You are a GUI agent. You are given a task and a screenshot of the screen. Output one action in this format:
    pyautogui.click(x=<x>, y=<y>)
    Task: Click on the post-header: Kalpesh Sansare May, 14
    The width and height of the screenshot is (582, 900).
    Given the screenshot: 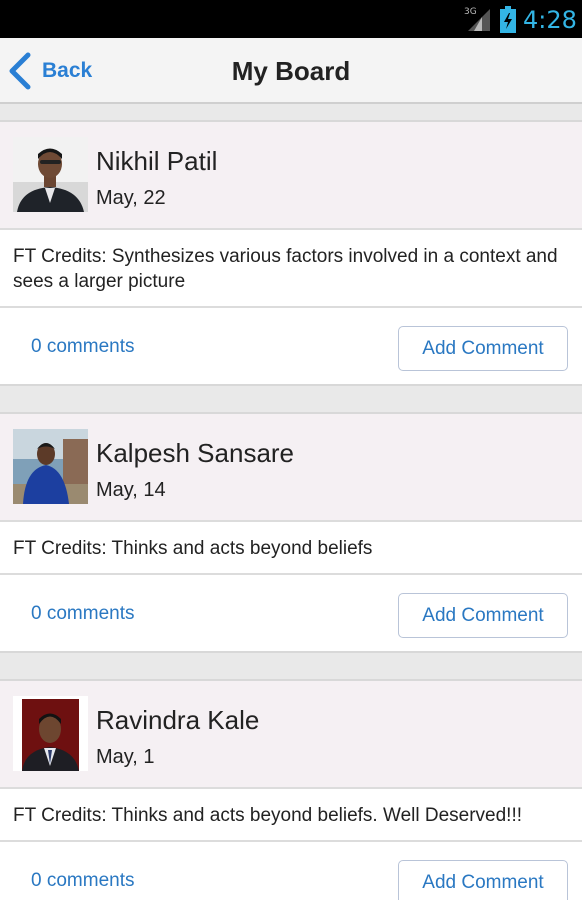 What is the action you would take?
    pyautogui.click(x=291, y=468)
    